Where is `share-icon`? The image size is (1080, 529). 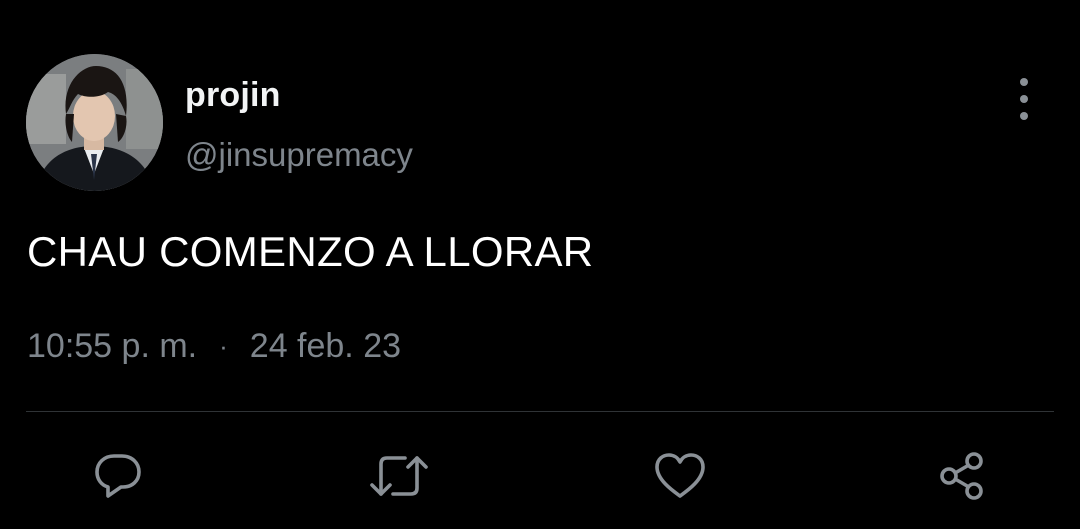
share-icon is located at coordinates (961, 476).